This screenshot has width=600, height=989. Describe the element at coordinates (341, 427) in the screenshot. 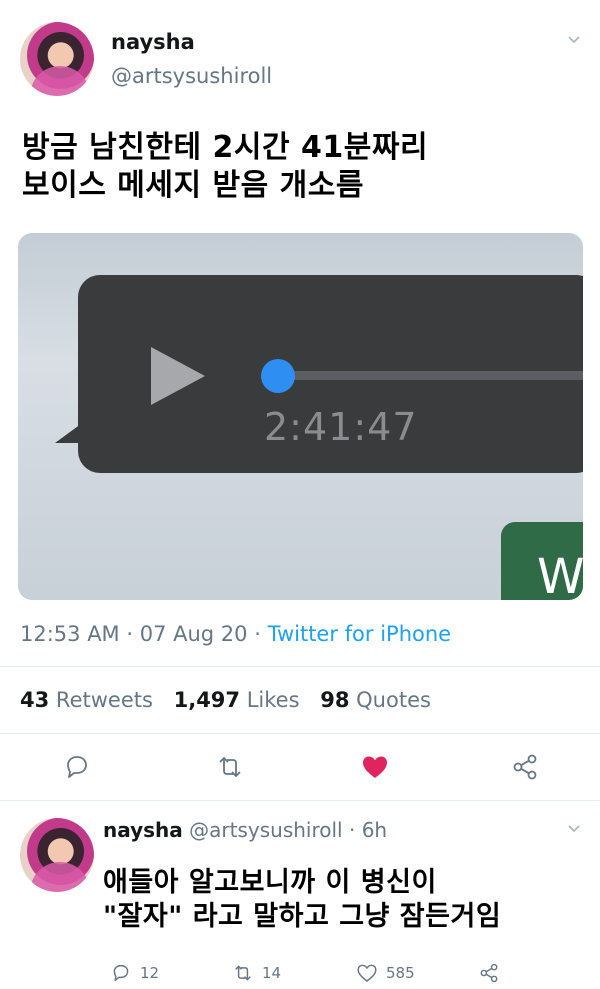

I see `voice-duration: 2:41:47` at that location.